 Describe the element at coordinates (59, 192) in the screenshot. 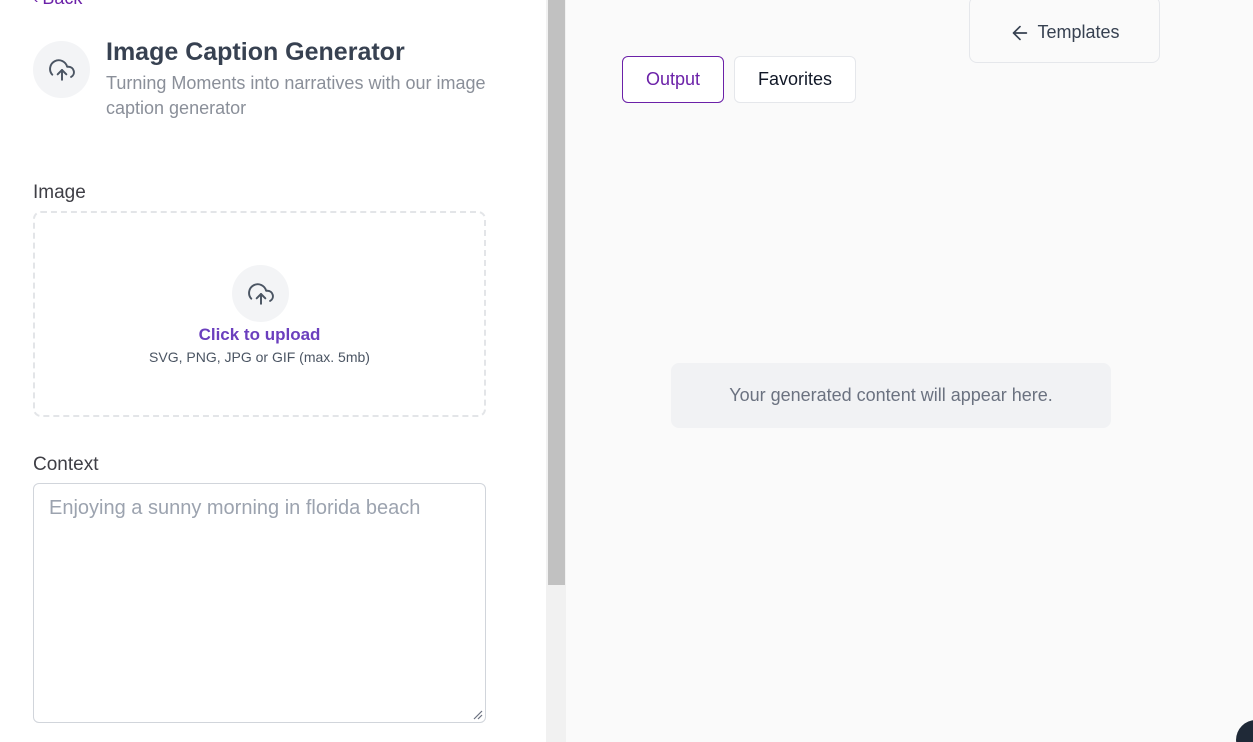

I see `image-field-label: Image` at that location.